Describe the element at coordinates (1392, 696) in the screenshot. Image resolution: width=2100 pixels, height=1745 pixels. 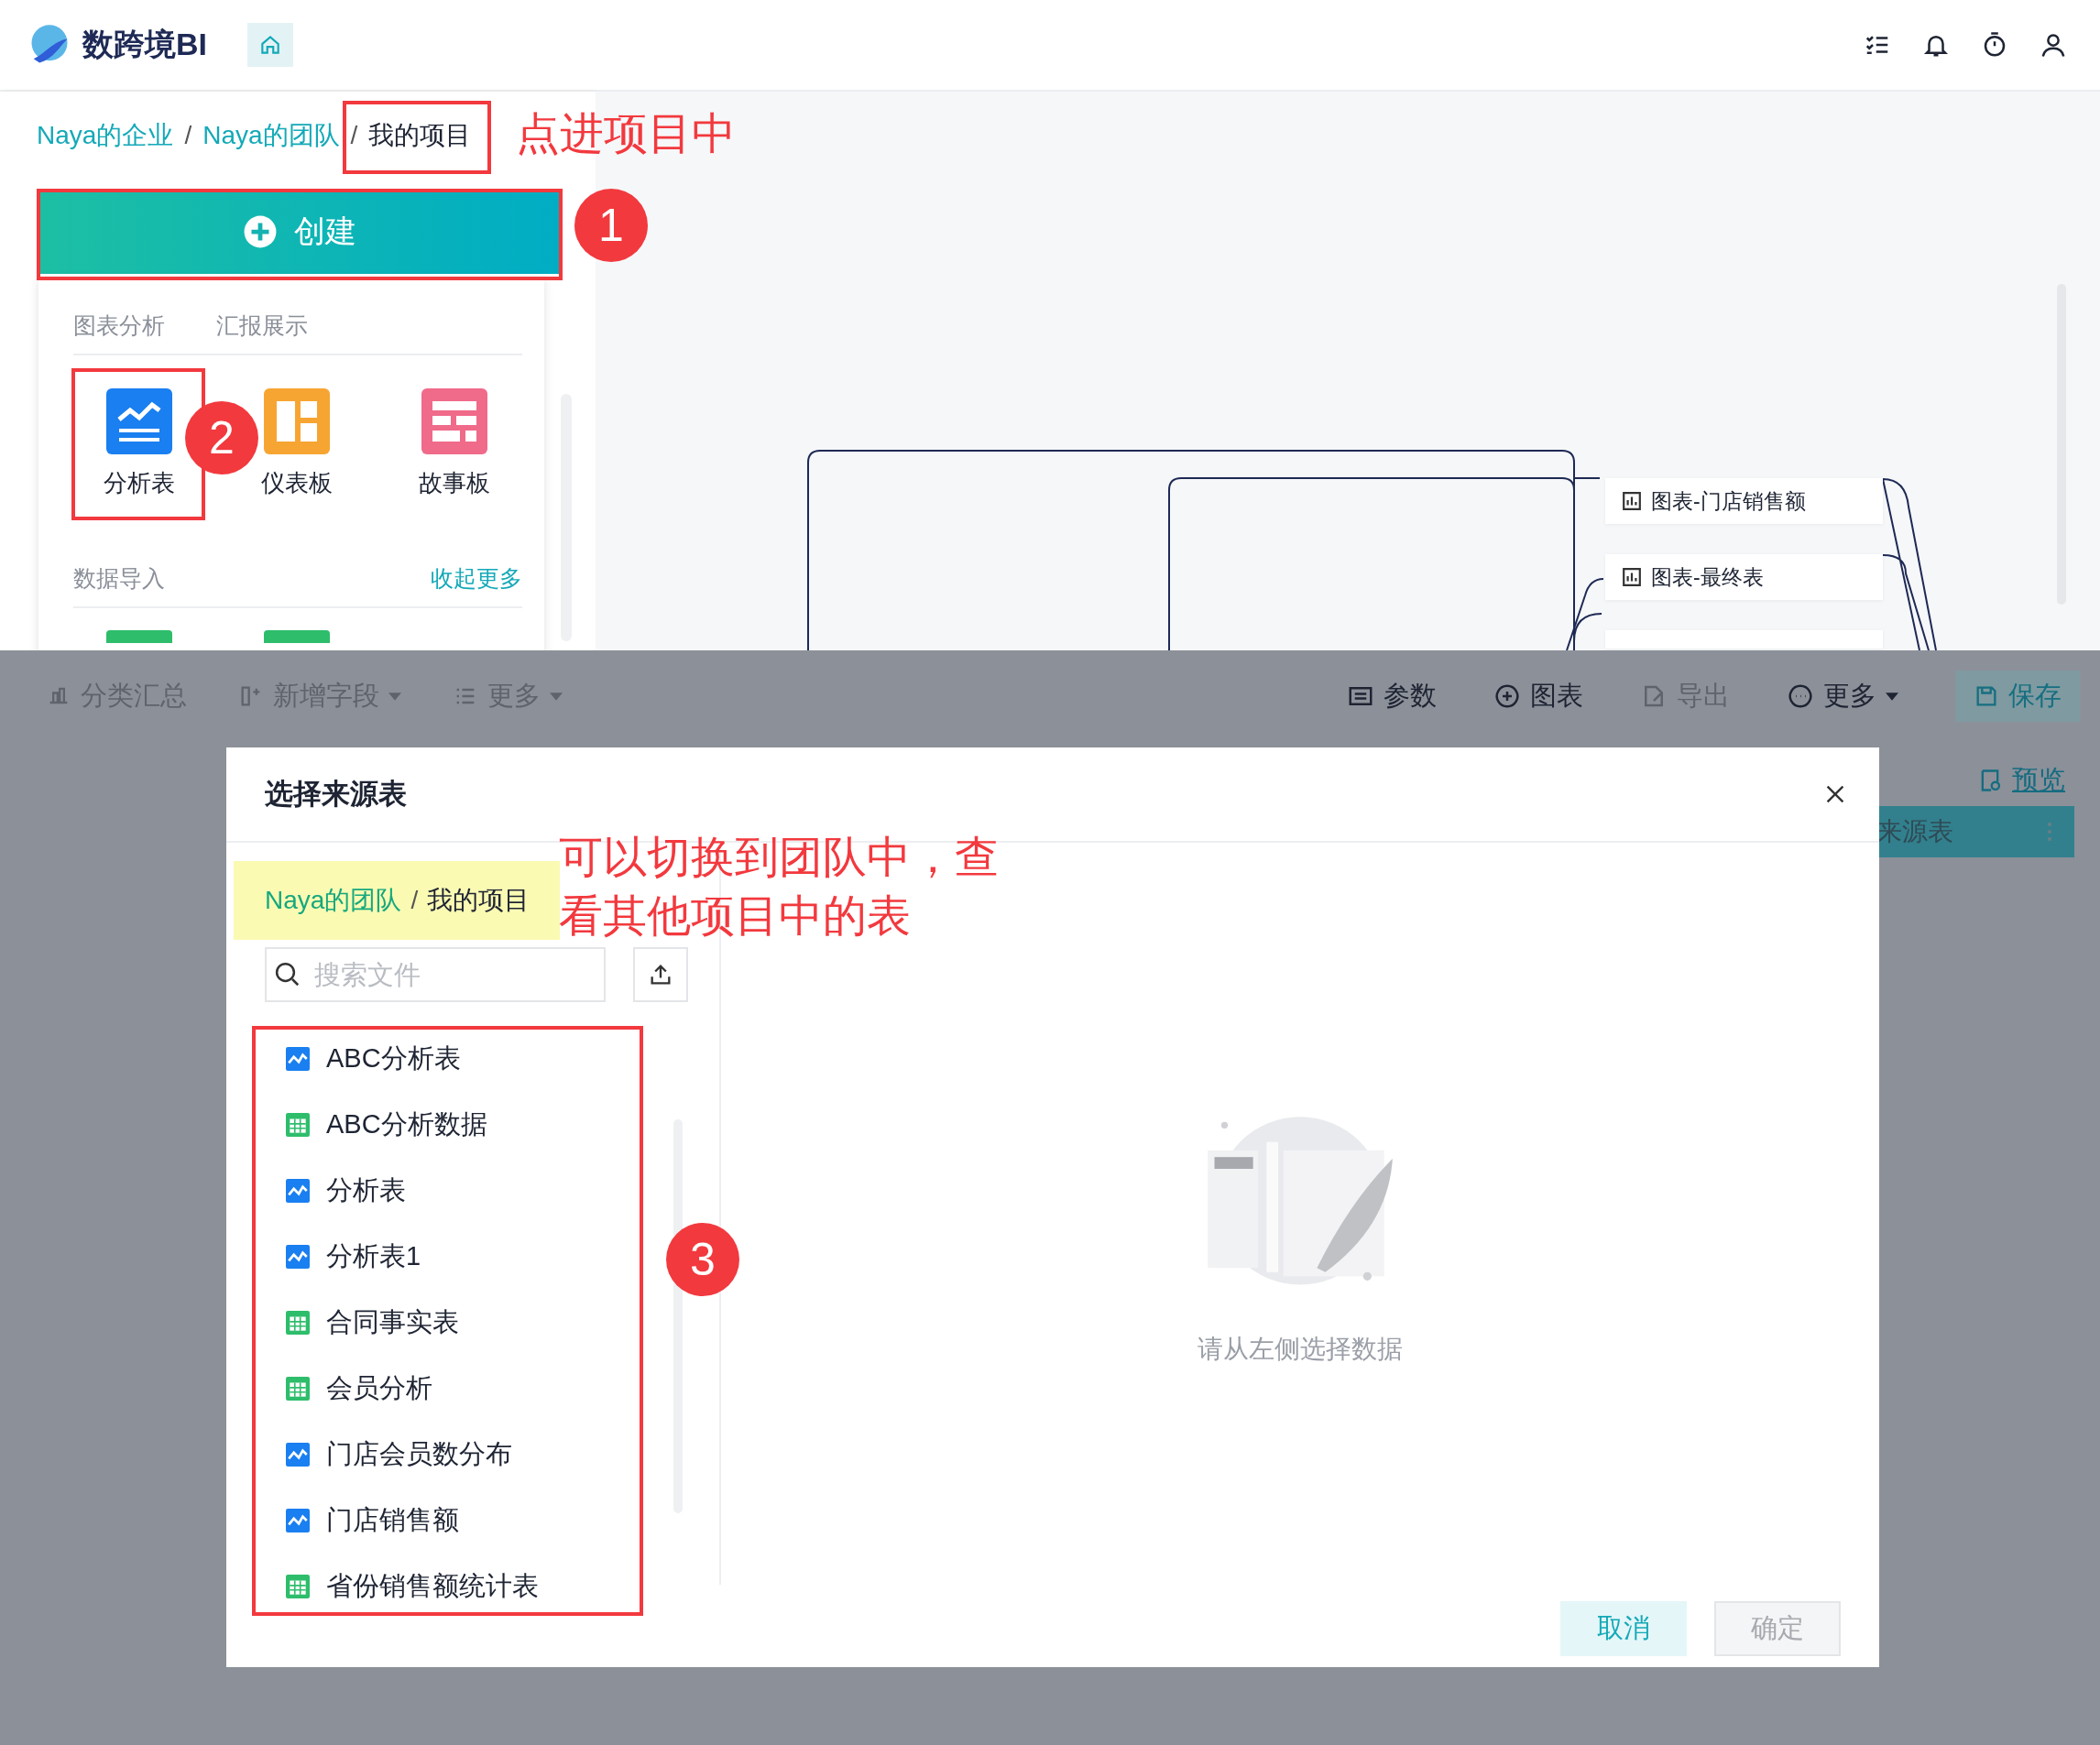
I see `toolbar-button: 参数` at that location.